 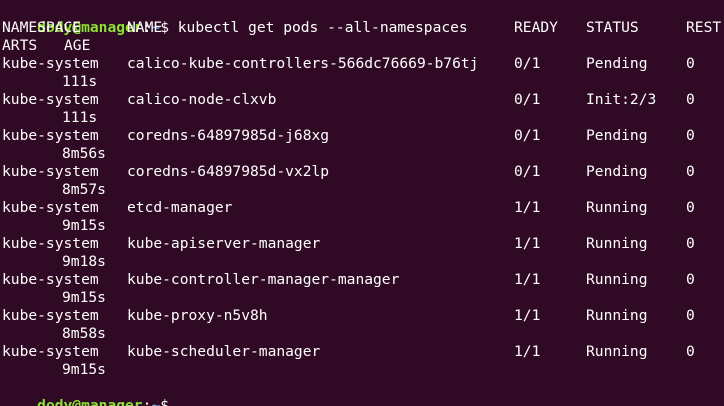 What do you see at coordinates (363, 316) in the screenshot?
I see `table-row: kube-system kube-proxy-n5v8h 1/1 Running 0` at bounding box center [363, 316].